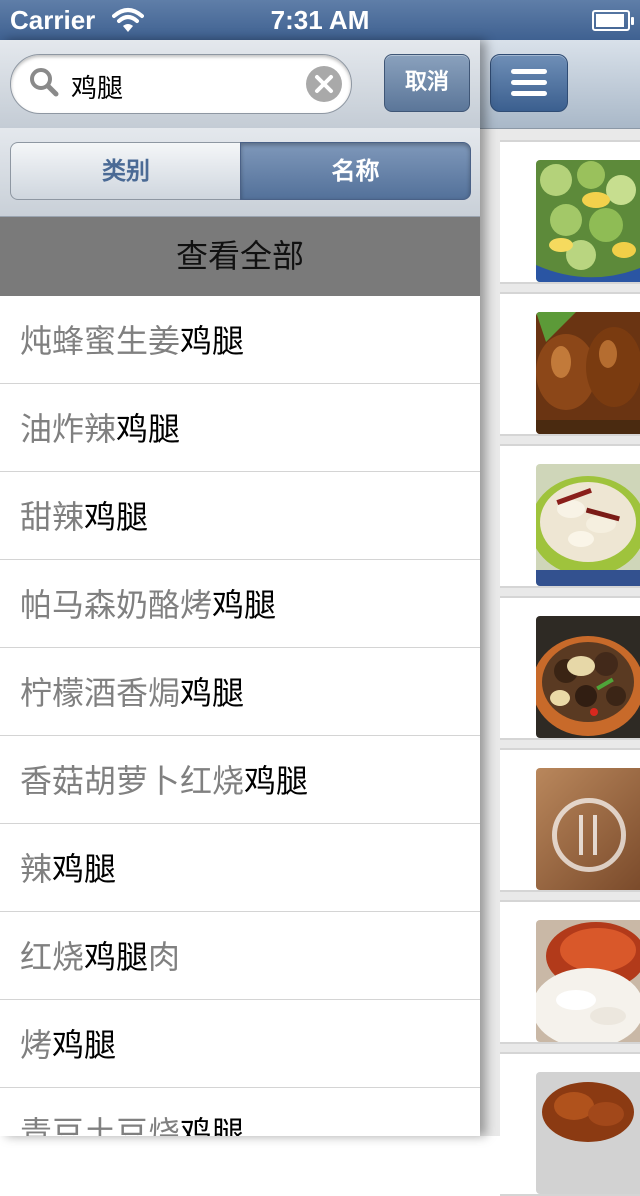 The width and height of the screenshot is (640, 1196). I want to click on view-all-button: 查看全部, so click(240, 256).